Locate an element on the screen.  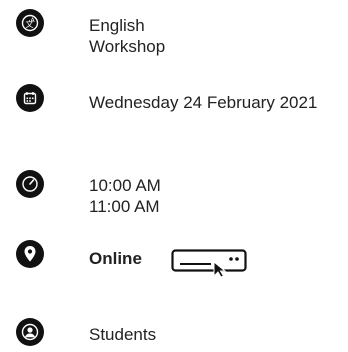
language-translate-icon: 文 A is located at coordinates (30, 23).